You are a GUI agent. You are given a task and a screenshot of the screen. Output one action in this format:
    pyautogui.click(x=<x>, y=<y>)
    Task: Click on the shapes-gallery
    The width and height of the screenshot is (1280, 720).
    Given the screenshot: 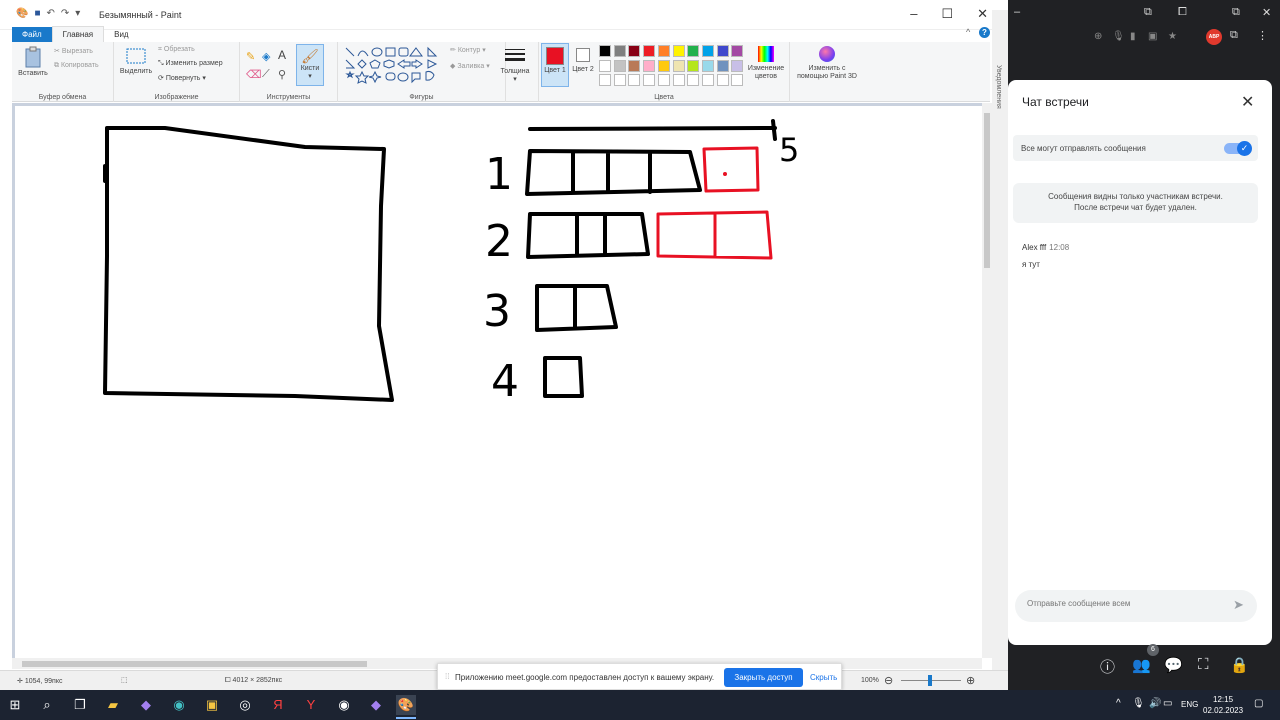 What is the action you would take?
    pyautogui.click(x=394, y=66)
    